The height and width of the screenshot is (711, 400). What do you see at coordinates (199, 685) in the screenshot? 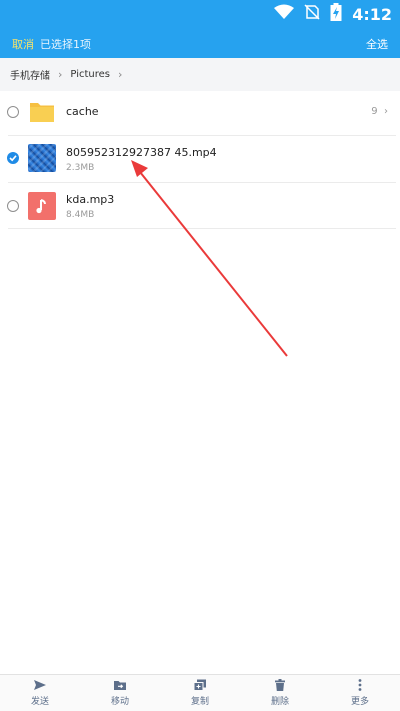
I see `copy-icon` at bounding box center [199, 685].